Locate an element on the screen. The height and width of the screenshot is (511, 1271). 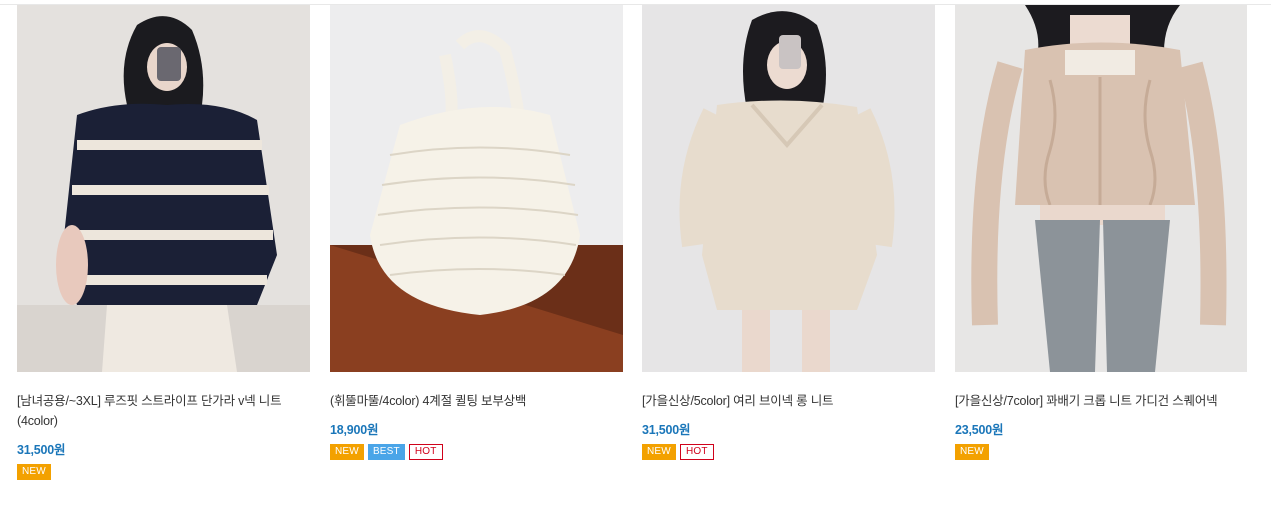
best-badge: BEST is located at coordinates (386, 452).